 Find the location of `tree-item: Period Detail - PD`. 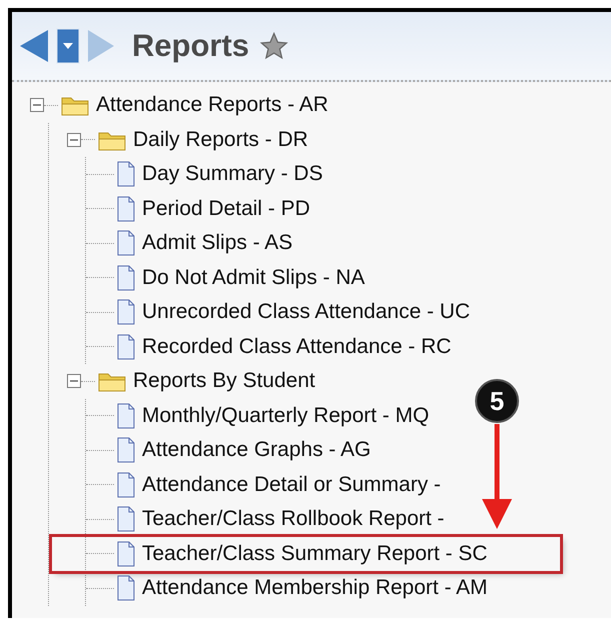

tree-item: Period Detail - PD is located at coordinates (226, 208).